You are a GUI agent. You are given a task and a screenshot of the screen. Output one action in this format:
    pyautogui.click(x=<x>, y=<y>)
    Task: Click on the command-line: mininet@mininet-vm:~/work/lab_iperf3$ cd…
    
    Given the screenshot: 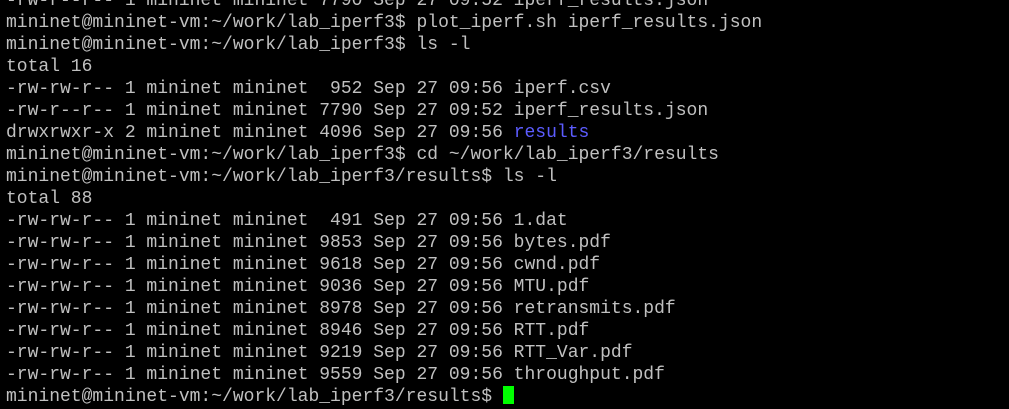 What is the action you would take?
    pyautogui.click(x=362, y=155)
    